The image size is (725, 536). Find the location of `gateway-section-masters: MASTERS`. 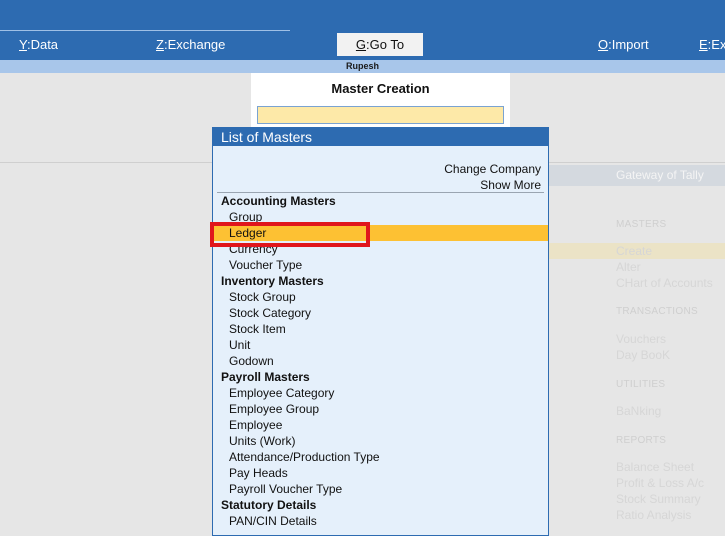

gateway-section-masters: MASTERS is located at coordinates (641, 224).